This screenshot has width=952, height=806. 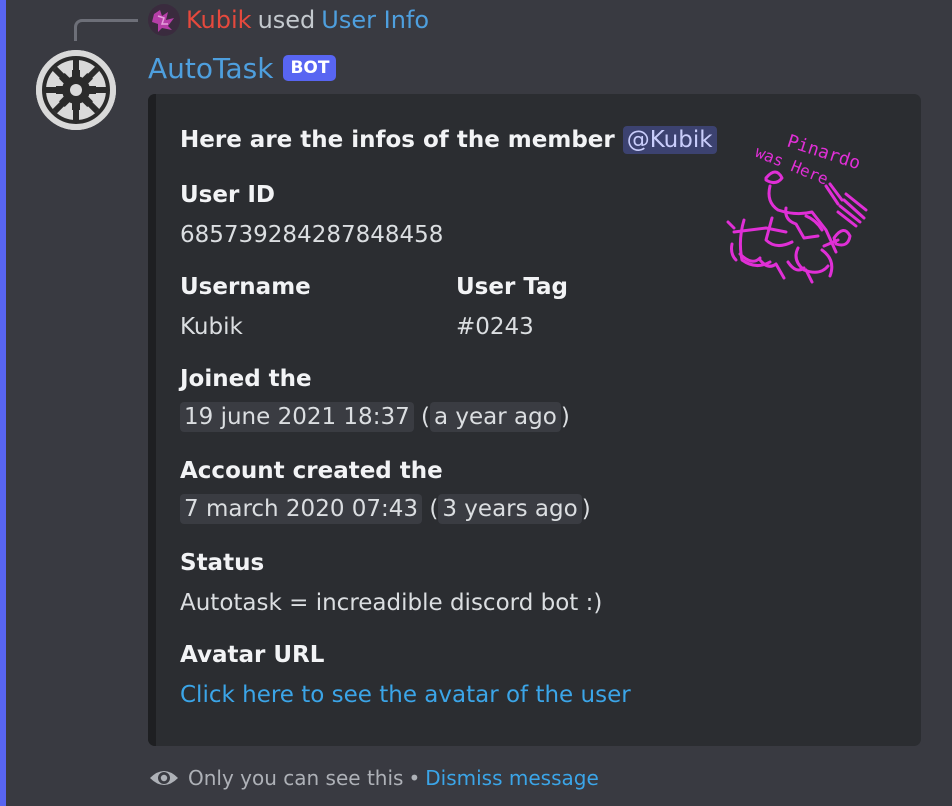 What do you see at coordinates (310, 68) in the screenshot?
I see `bot-tag: BOT` at bounding box center [310, 68].